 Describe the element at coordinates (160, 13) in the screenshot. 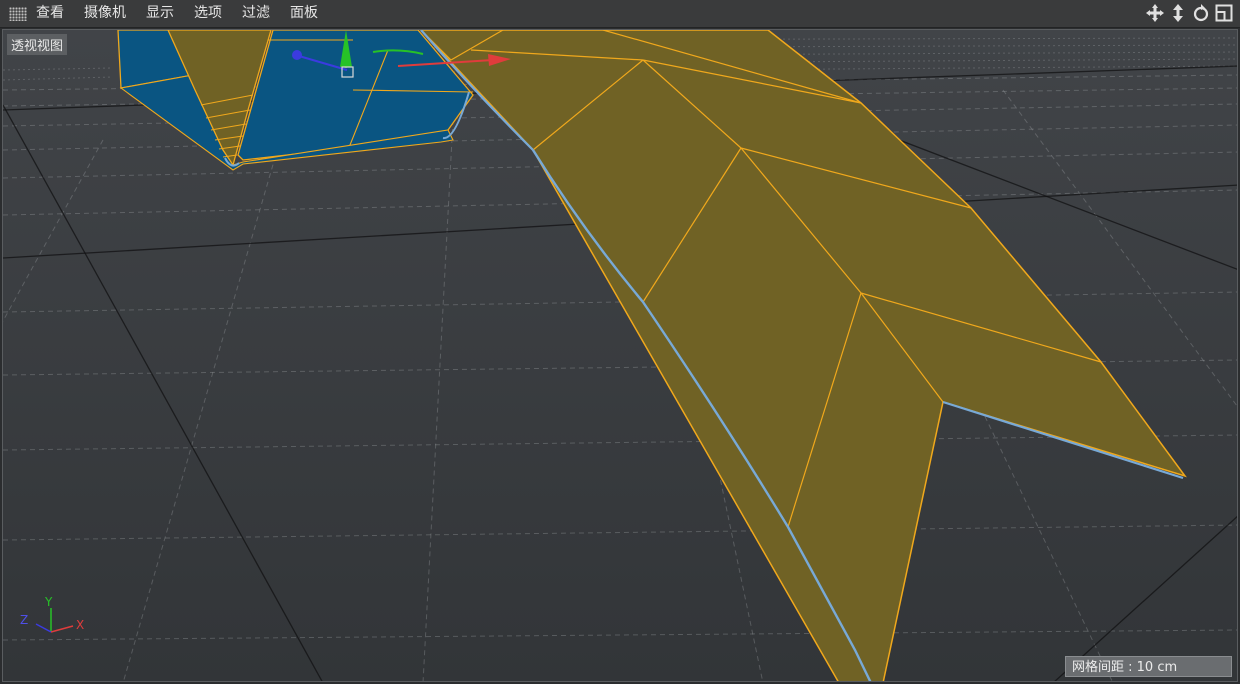

I see `menu-display: 显示` at that location.